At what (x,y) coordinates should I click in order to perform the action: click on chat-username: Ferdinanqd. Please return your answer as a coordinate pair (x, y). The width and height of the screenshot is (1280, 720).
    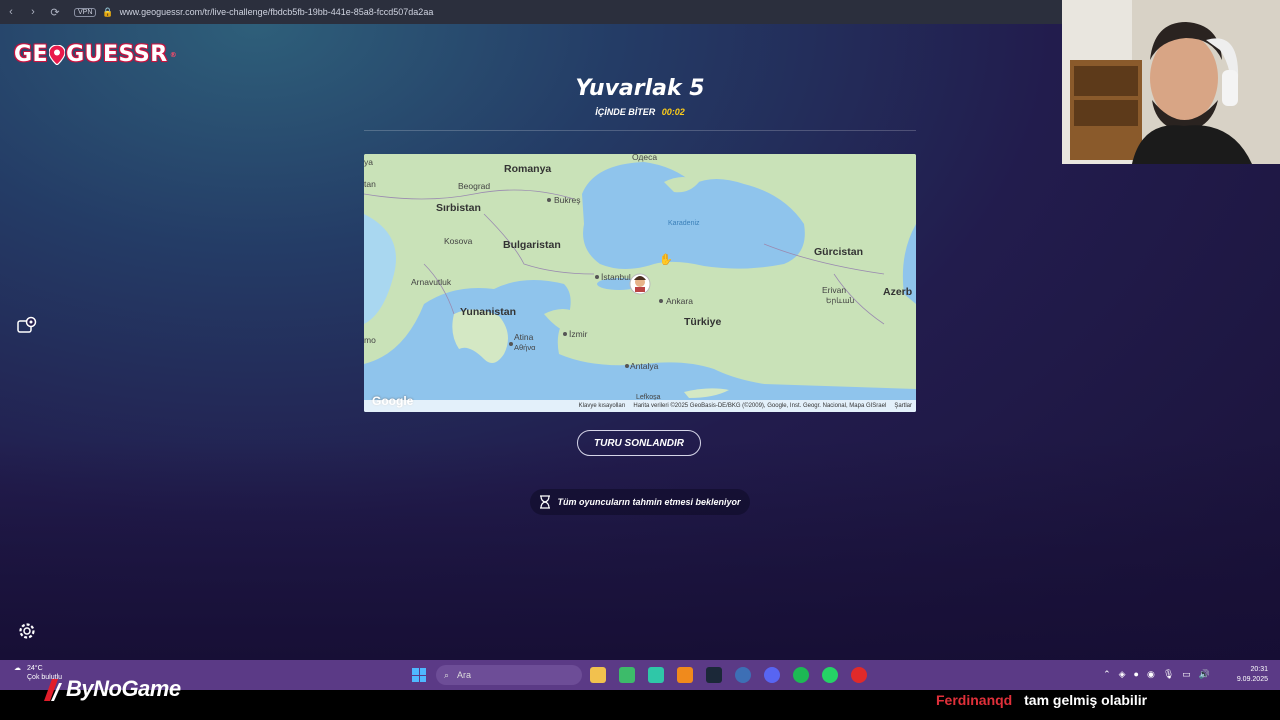
    Looking at the image, I should click on (974, 700).